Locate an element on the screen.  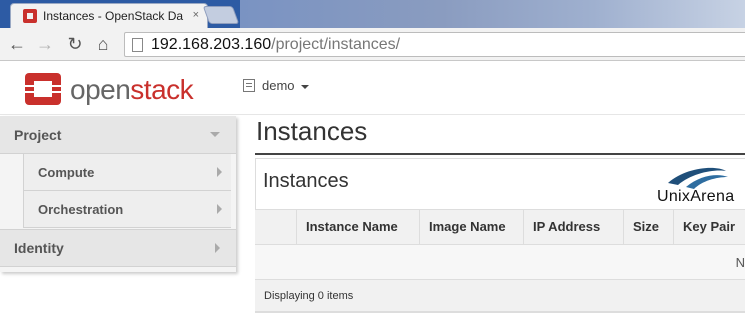
project-list-icon is located at coordinates (249, 85).